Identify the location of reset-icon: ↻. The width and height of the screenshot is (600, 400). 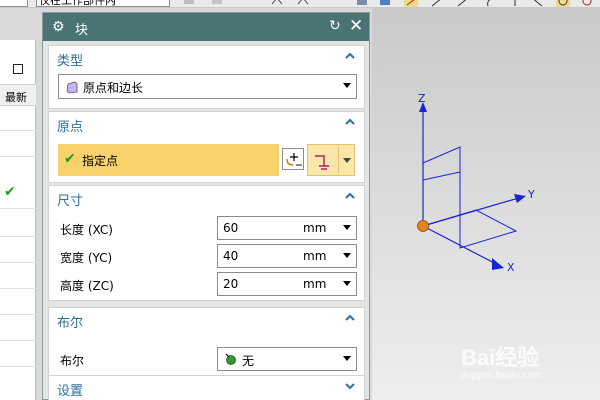
(335, 26).